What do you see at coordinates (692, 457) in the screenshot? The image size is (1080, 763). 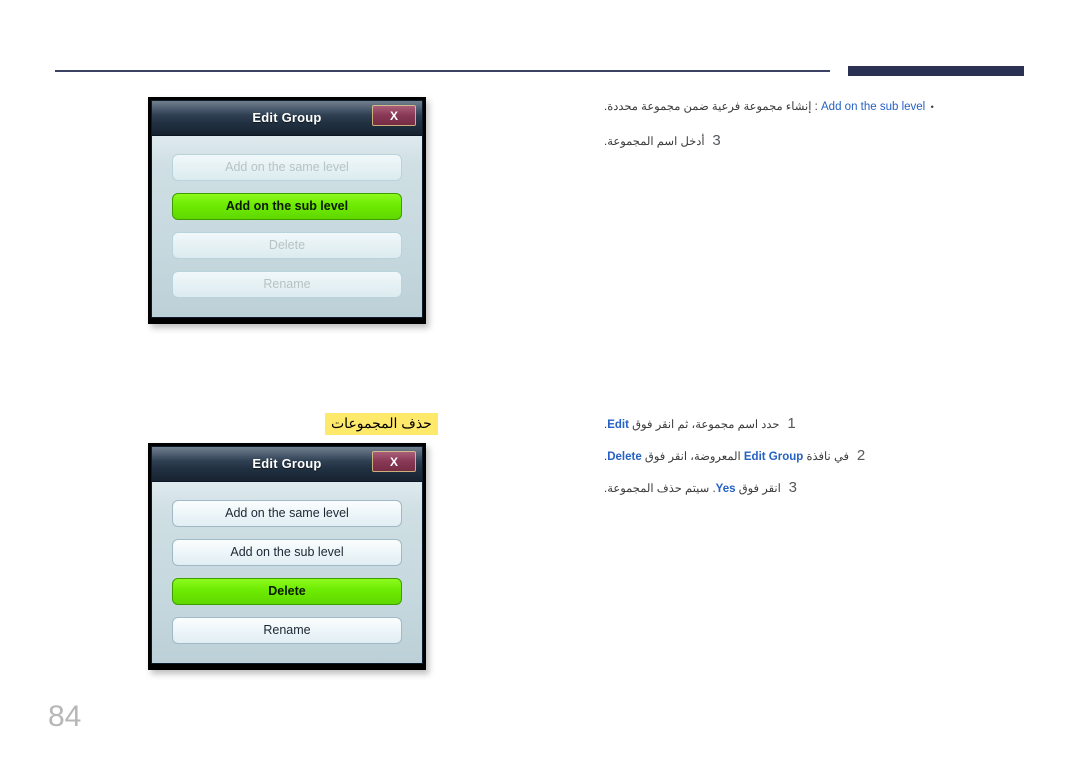 I see `step-text-middle: المعروضة، انقر فوق` at bounding box center [692, 457].